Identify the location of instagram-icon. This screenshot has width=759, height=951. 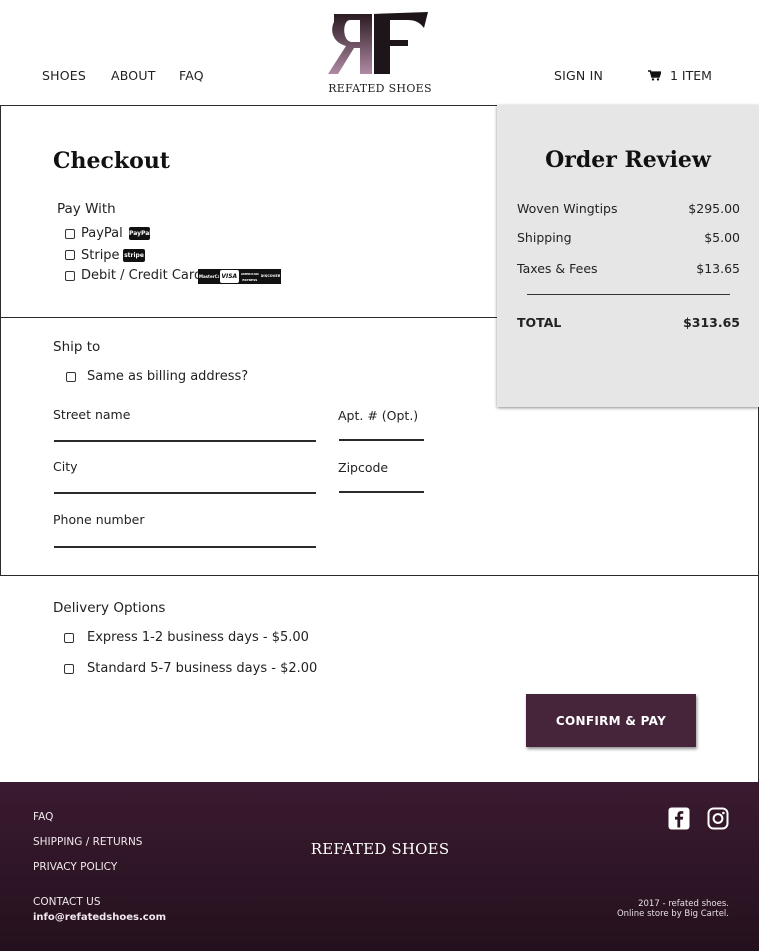
(718, 818).